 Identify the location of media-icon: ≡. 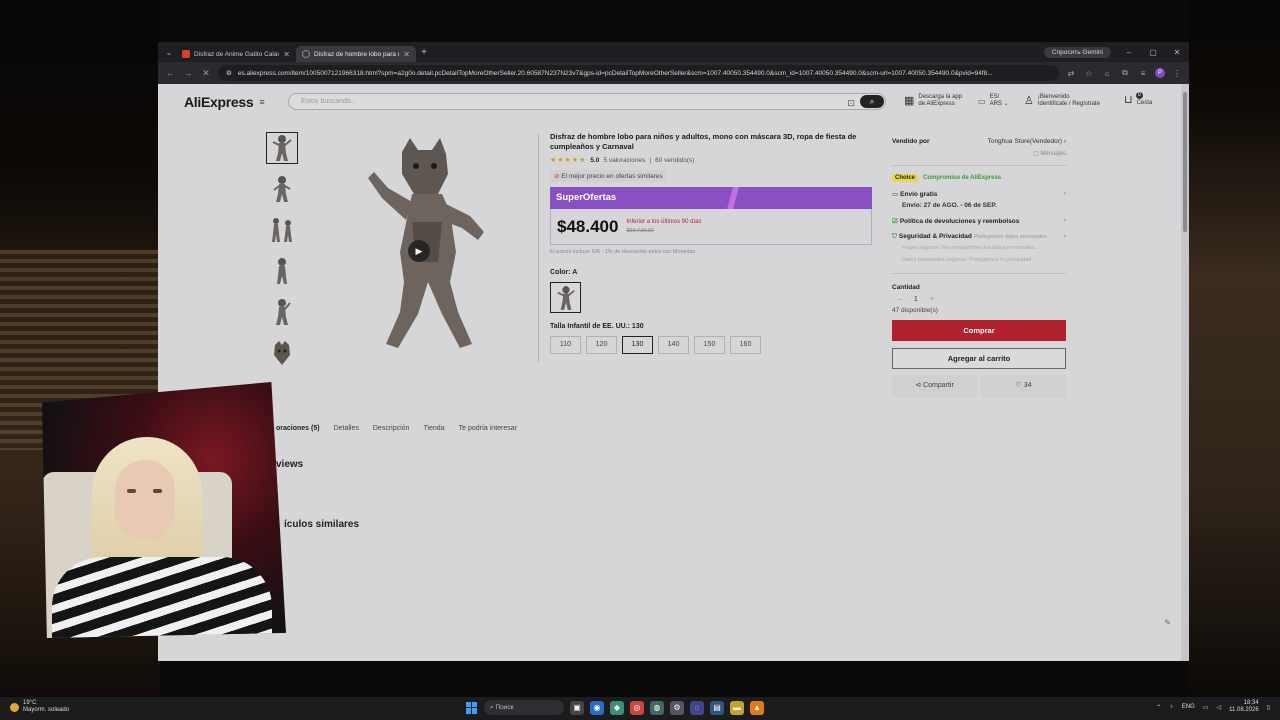
(1143, 73).